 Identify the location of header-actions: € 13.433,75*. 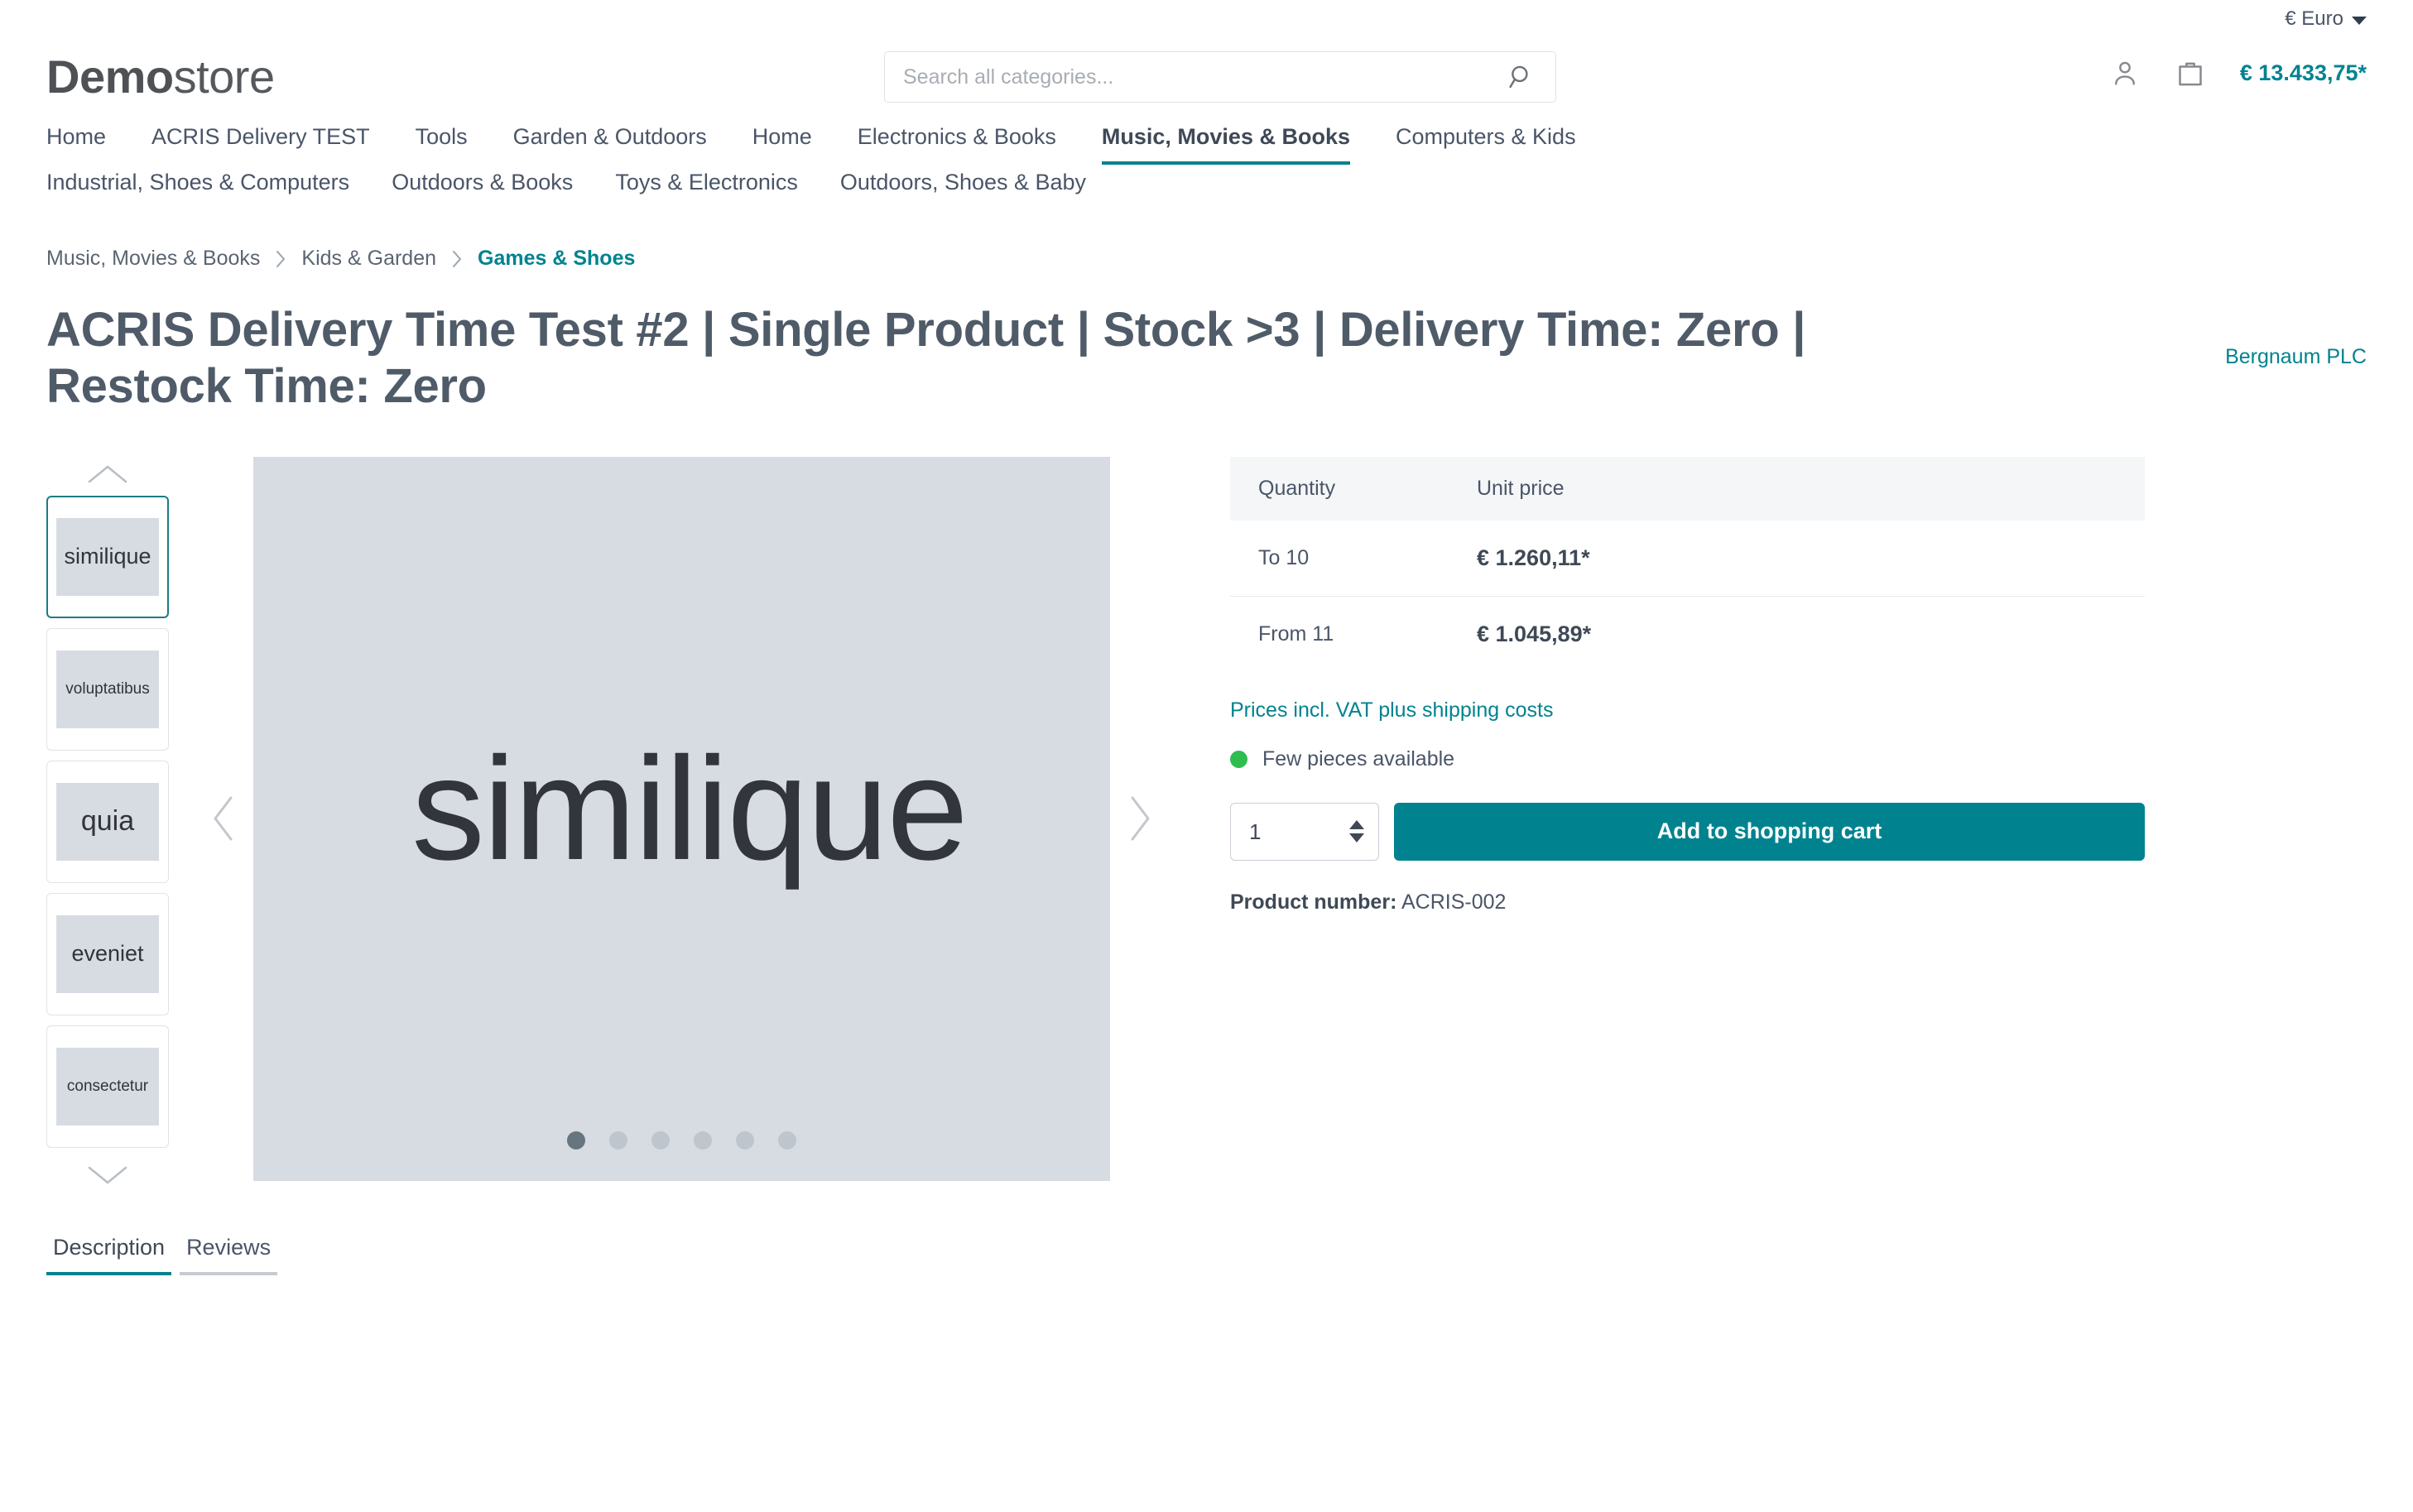
(2236, 73).